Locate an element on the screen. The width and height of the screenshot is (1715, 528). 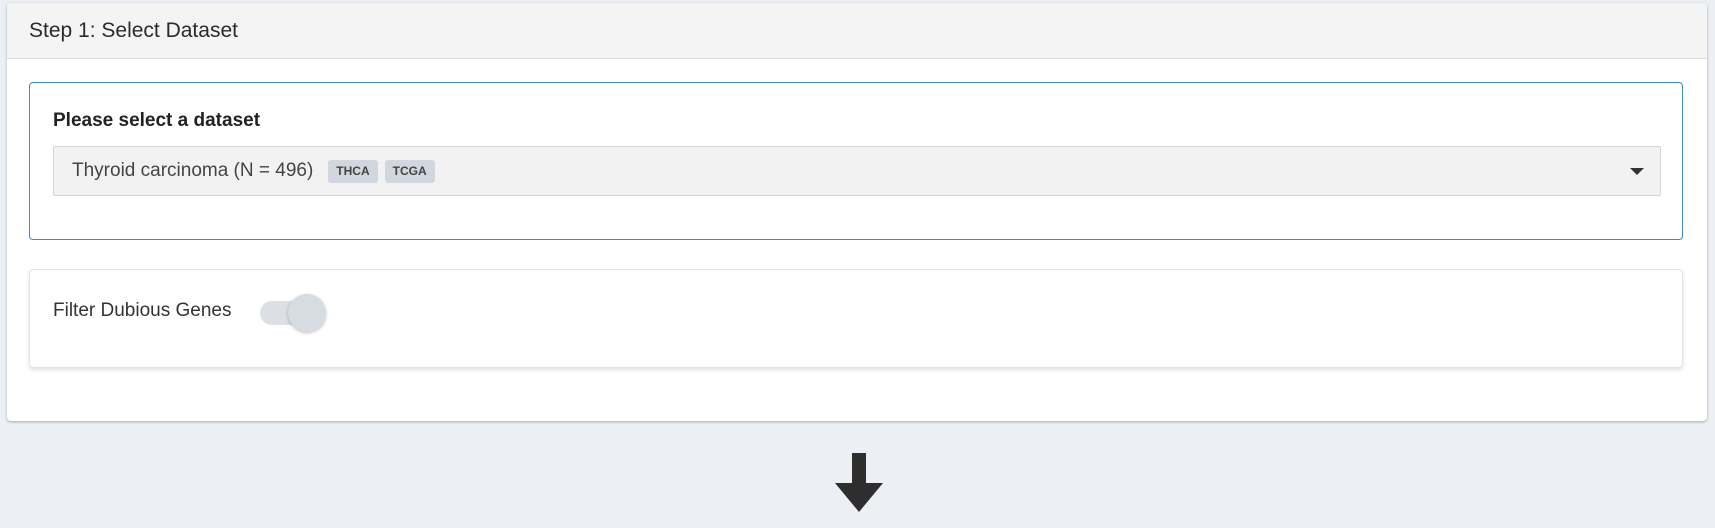
dataset-select: Thyroid carcinoma (N = 496) THCA TCGA is located at coordinates (857, 171).